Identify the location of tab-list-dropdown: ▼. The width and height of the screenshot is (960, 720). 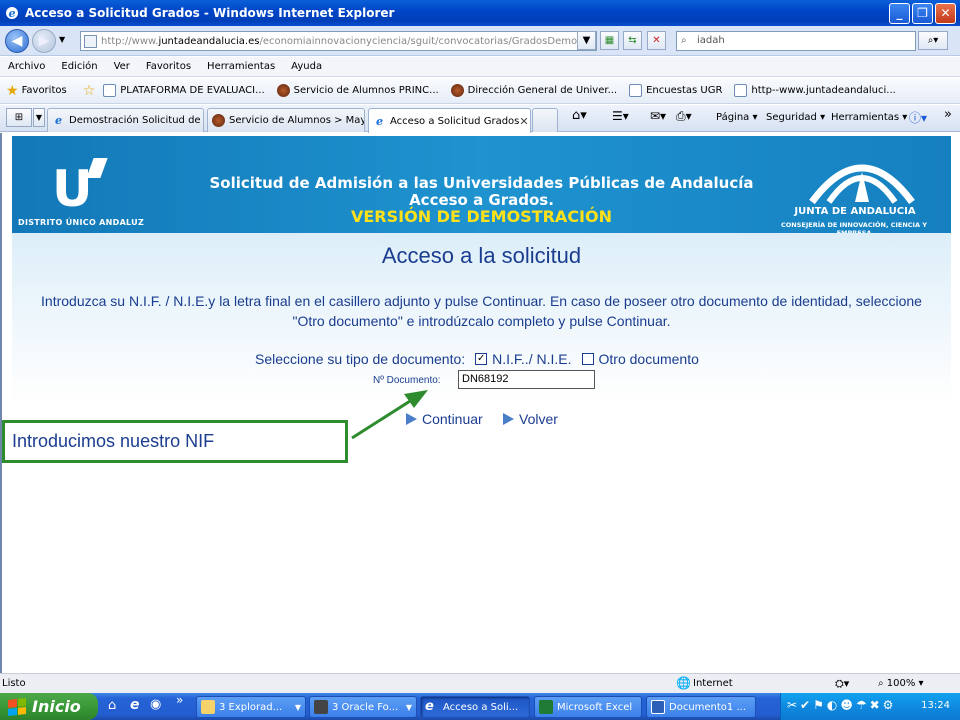
(39, 117).